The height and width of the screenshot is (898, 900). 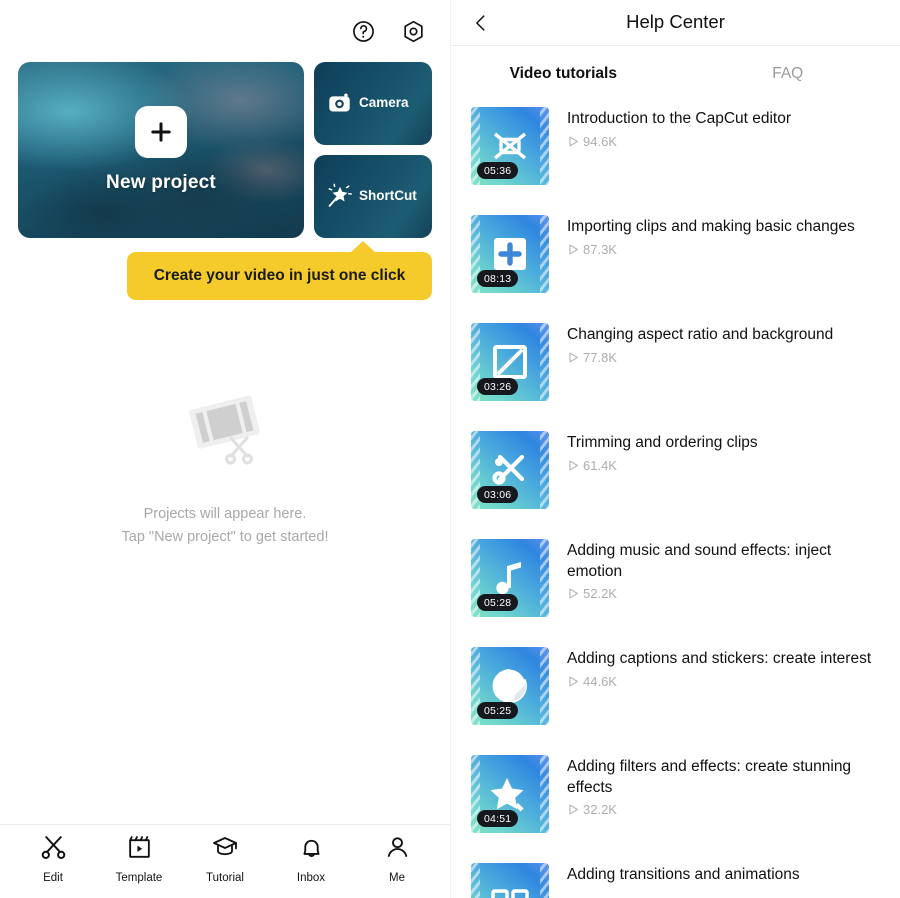 What do you see at coordinates (225, 537) in the screenshot?
I see `empty-state-line2: Tap "New project" to get started!` at bounding box center [225, 537].